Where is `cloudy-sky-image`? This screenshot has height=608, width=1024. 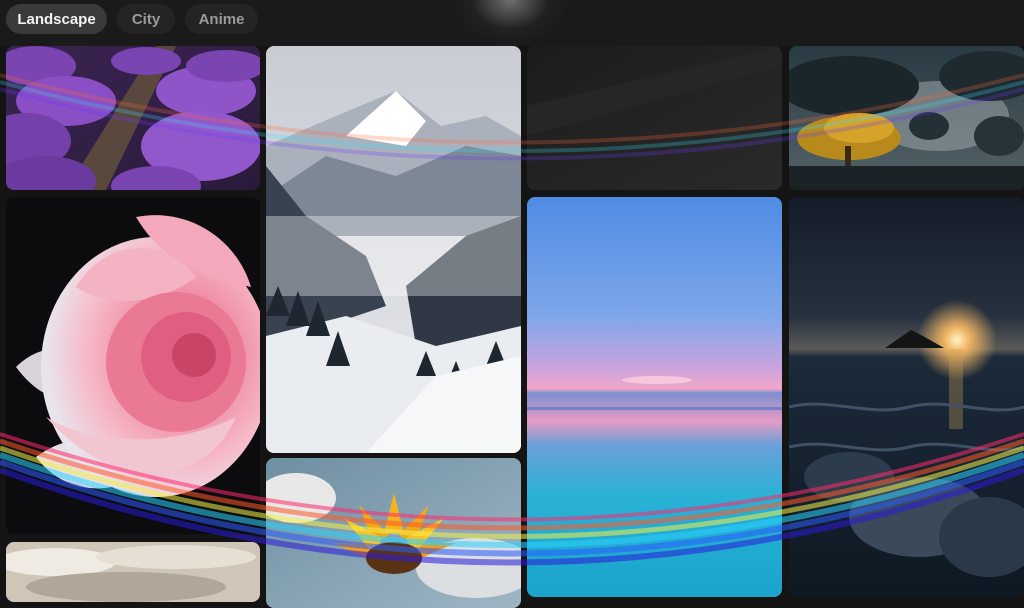
cloudy-sky-image is located at coordinates (133, 572).